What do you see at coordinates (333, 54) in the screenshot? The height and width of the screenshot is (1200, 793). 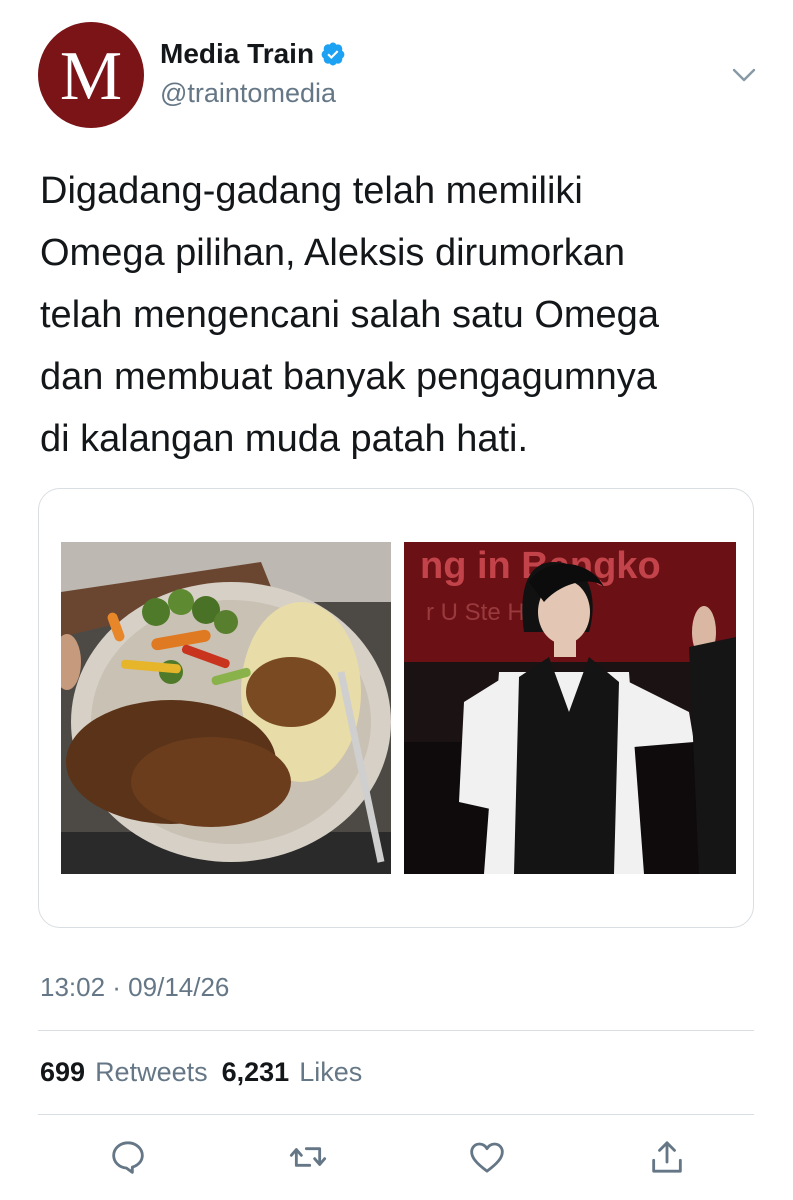 I see `verified-badge-icon` at bounding box center [333, 54].